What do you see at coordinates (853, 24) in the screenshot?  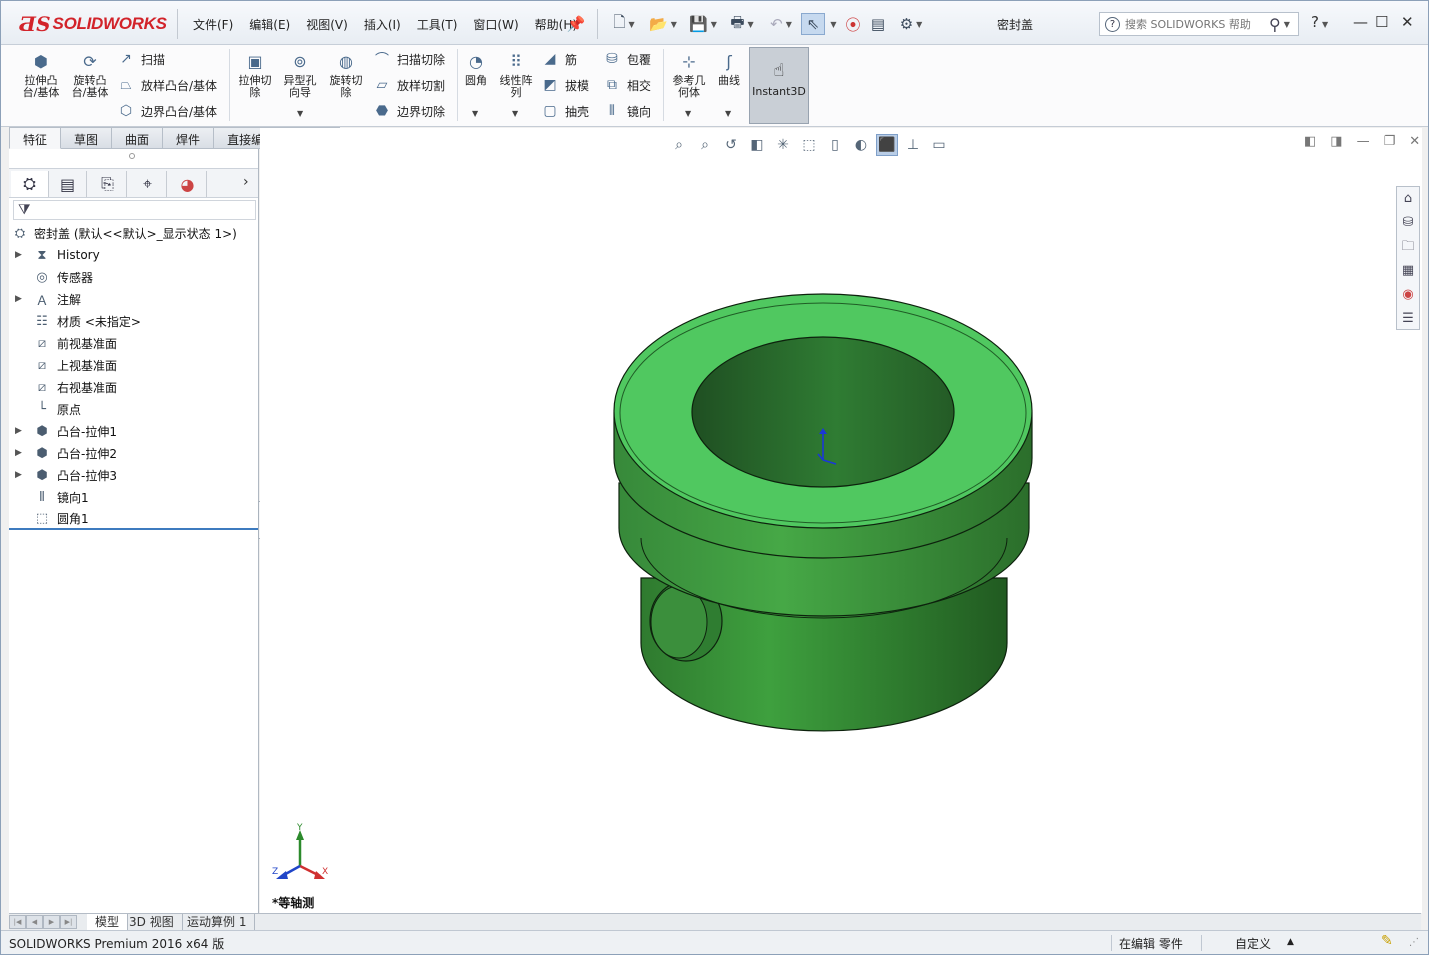 I see `rebuild-button: ⦿` at bounding box center [853, 24].